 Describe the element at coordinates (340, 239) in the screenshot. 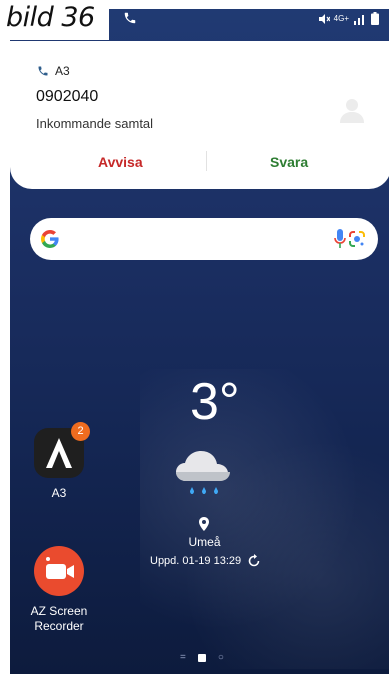

I see `voice-search-icon` at that location.